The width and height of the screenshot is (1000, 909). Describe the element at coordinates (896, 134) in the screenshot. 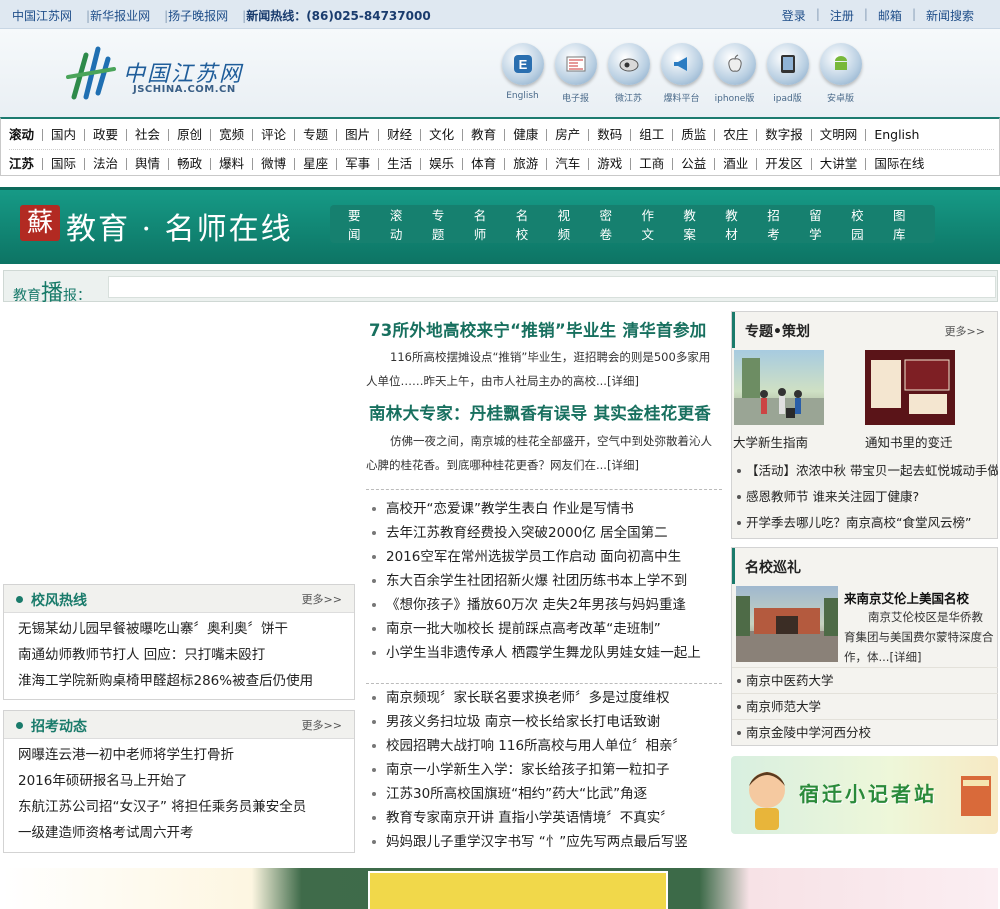

I see `nav-item: English` at that location.